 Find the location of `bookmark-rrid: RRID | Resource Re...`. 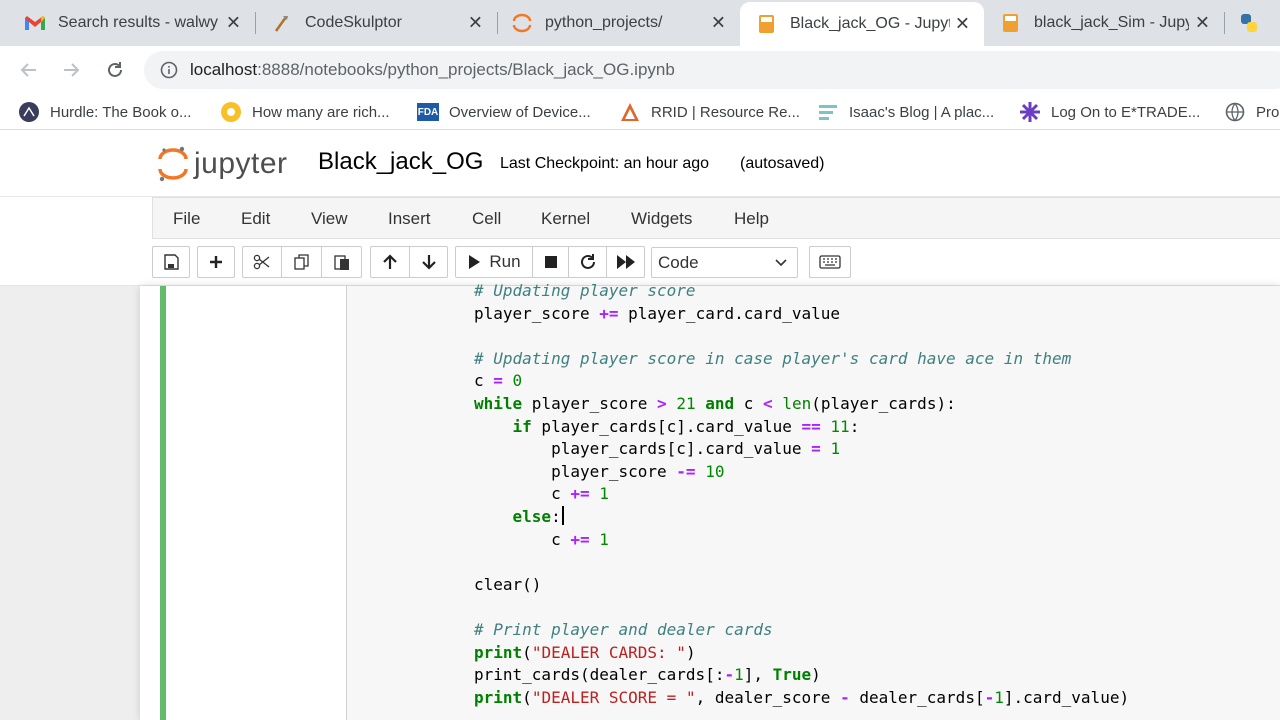

bookmark-rrid: RRID | Resource Re... is located at coordinates (709, 112).